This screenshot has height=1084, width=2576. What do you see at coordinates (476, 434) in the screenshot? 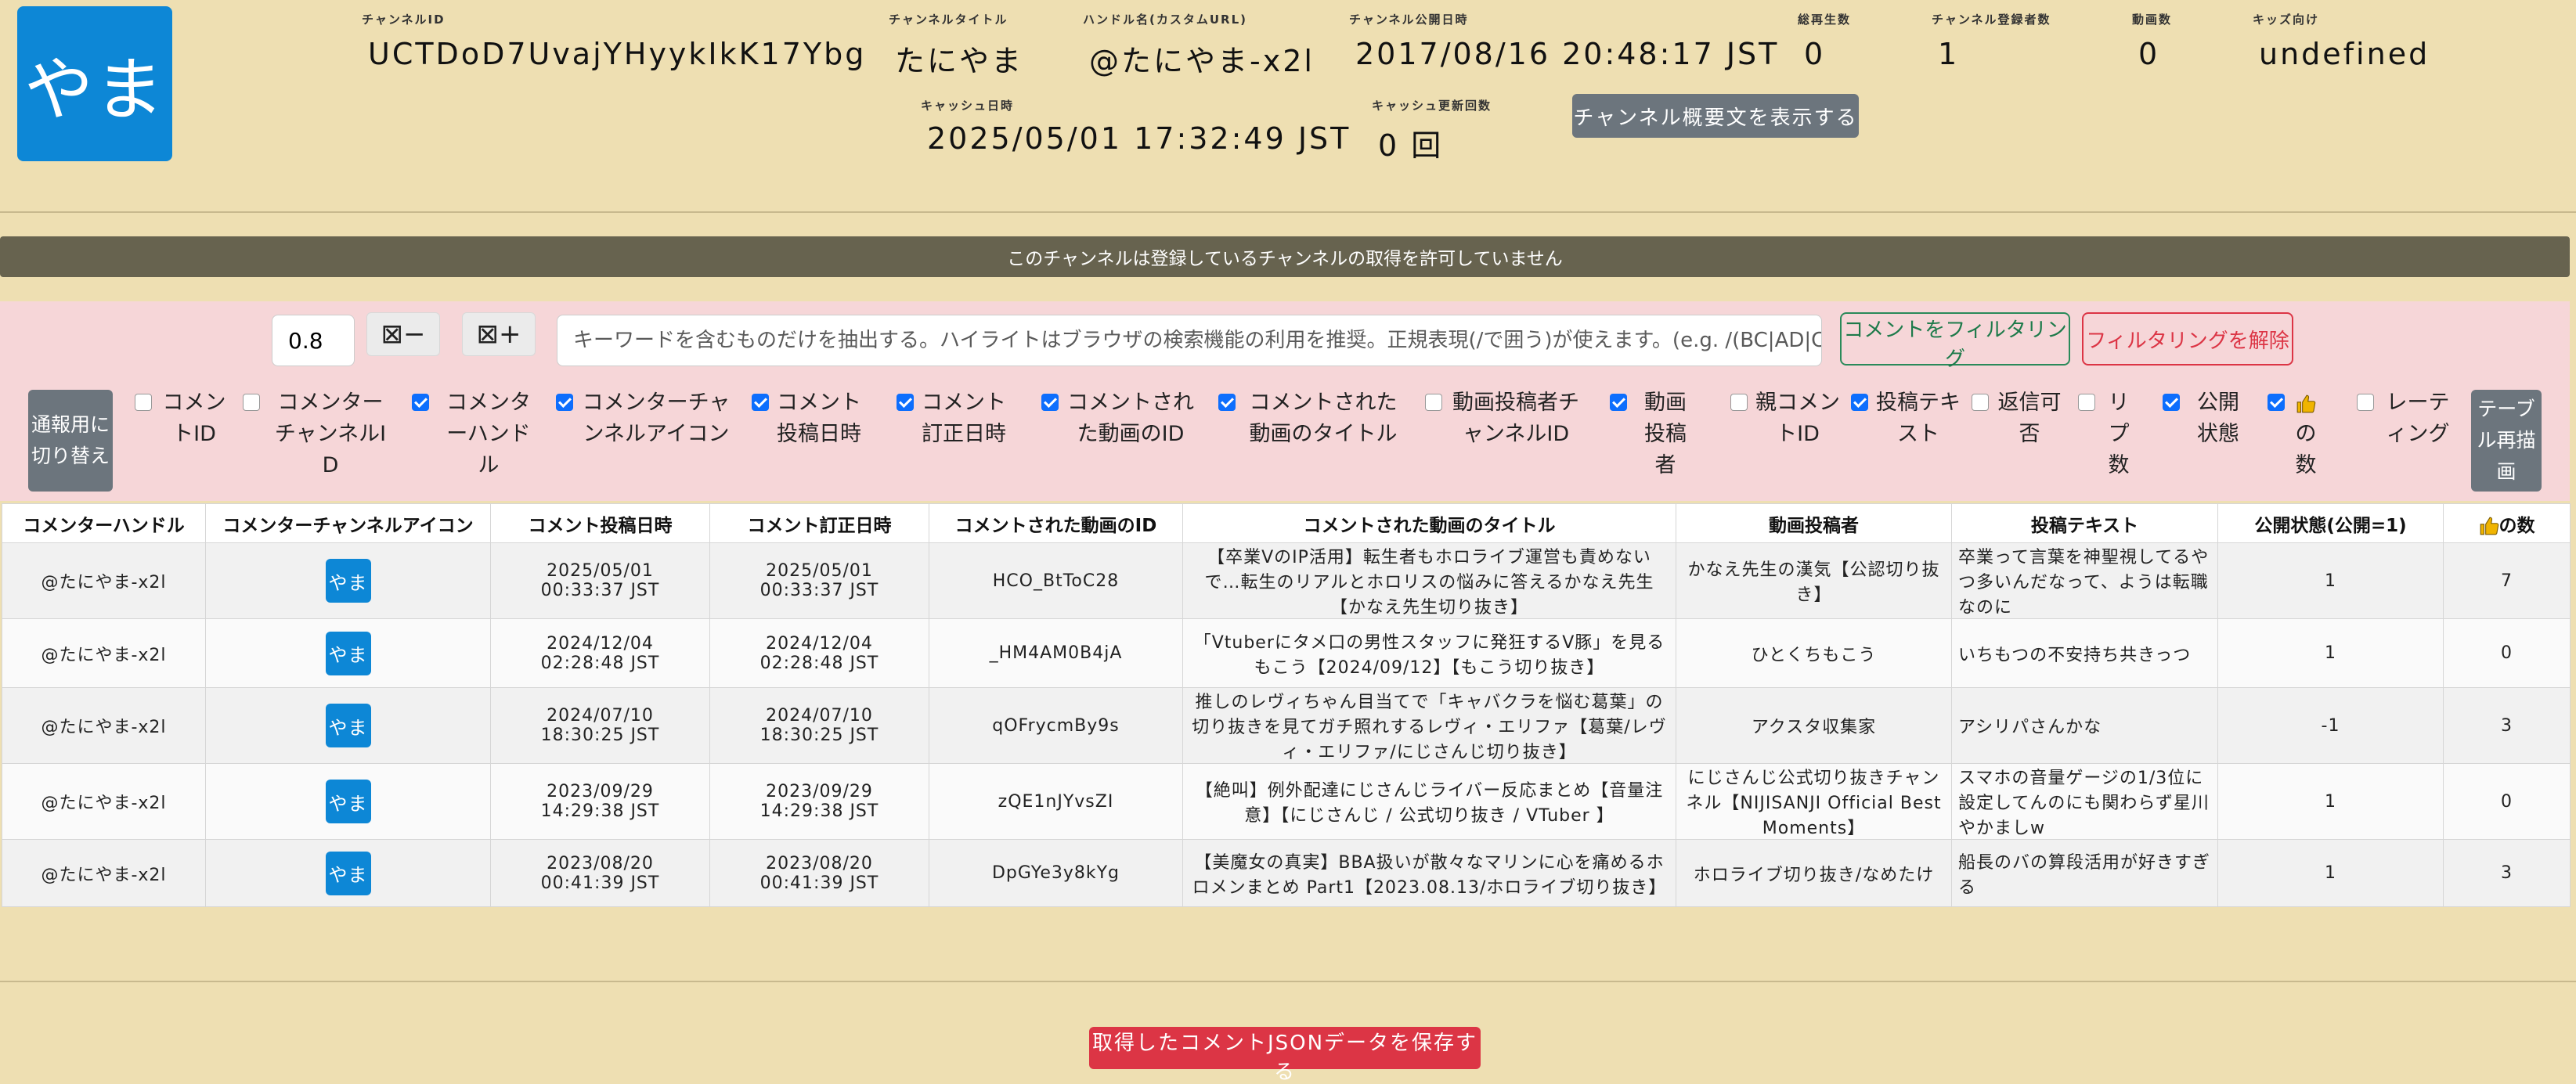
I see `column-toggle-commenter-handle: コメンターハンドル` at bounding box center [476, 434].